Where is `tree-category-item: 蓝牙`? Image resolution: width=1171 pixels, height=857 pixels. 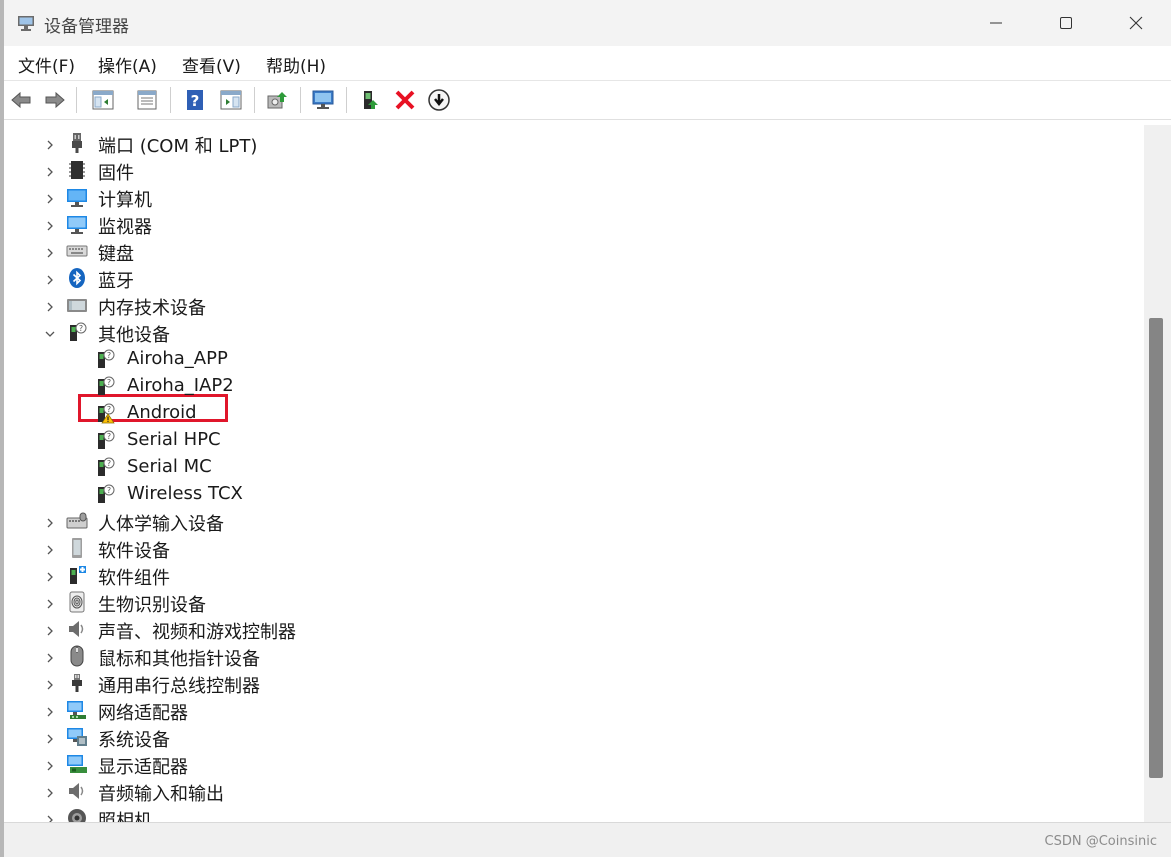 tree-category-item: 蓝牙 is located at coordinates (574, 278).